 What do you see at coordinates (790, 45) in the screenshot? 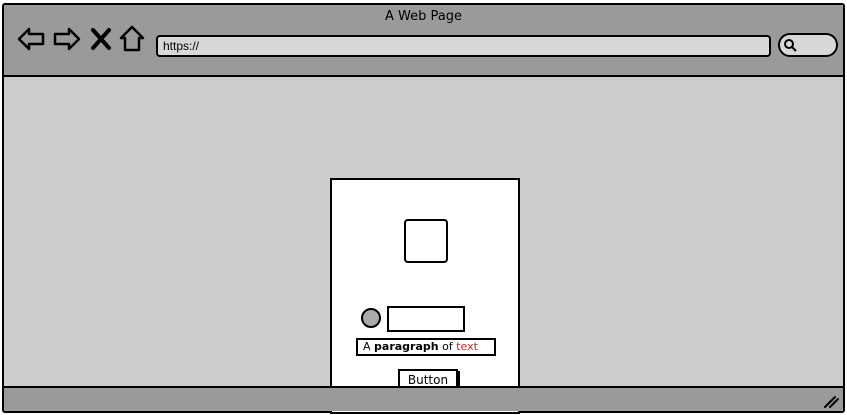
I see `search-icon` at bounding box center [790, 45].